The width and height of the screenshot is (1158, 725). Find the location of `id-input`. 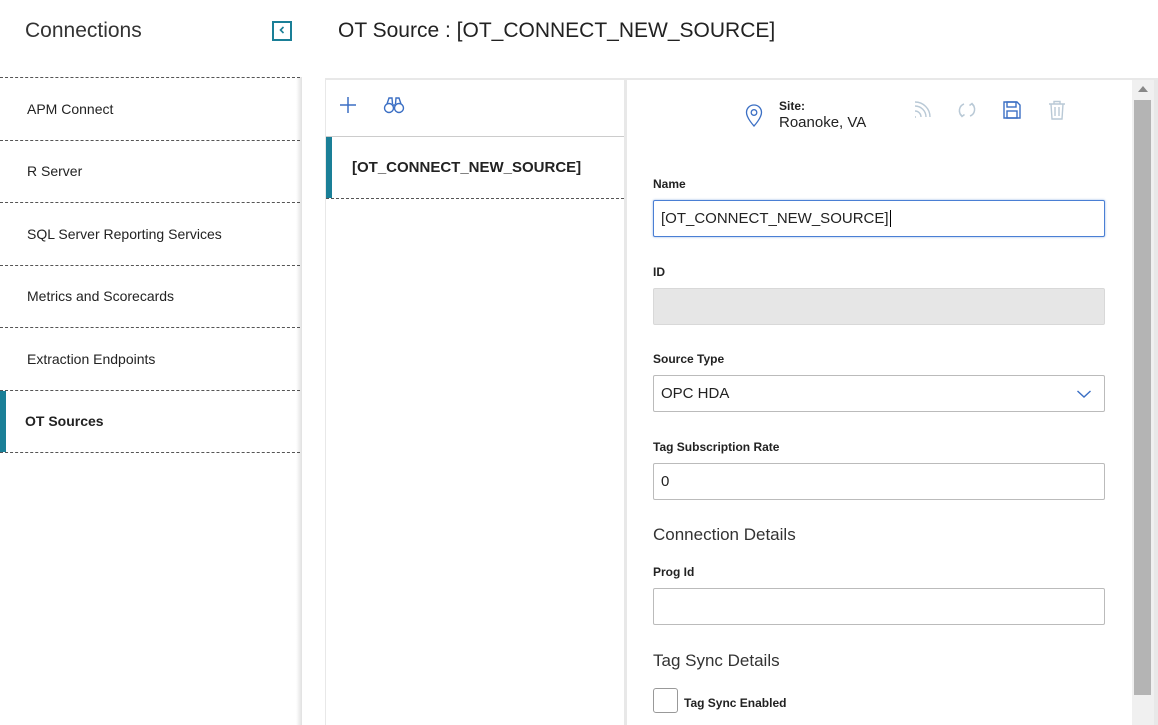

id-input is located at coordinates (879, 306).